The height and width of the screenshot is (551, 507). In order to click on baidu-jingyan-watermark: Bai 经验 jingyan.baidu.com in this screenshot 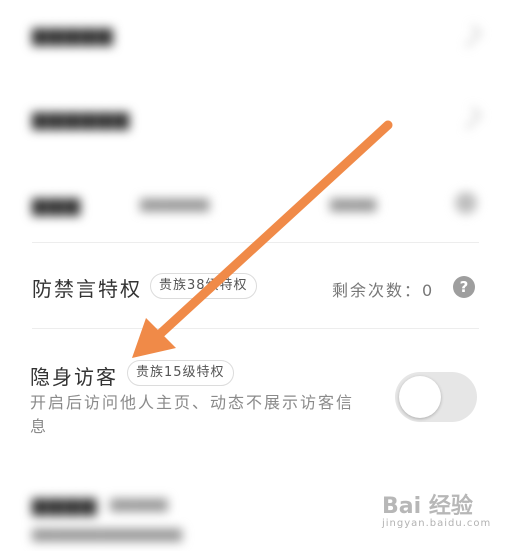, I will do `click(436, 508)`.